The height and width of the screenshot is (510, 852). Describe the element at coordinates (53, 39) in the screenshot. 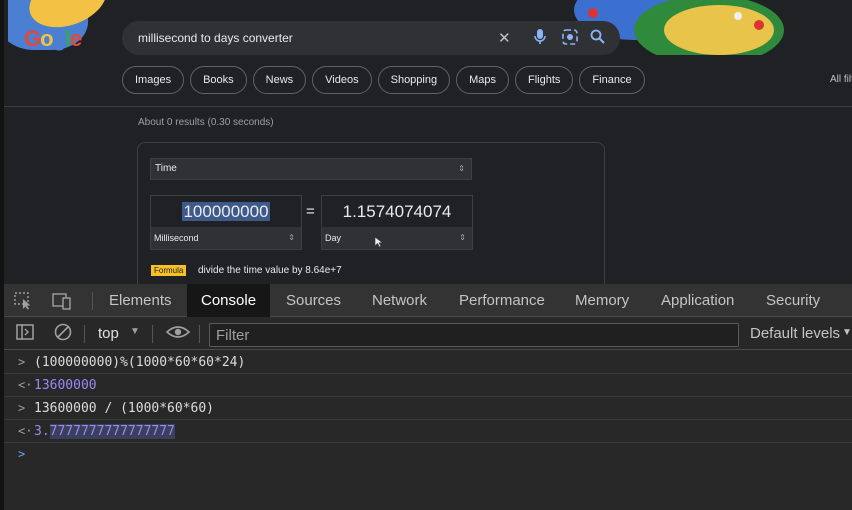

I see `google-logo: Gogle` at that location.